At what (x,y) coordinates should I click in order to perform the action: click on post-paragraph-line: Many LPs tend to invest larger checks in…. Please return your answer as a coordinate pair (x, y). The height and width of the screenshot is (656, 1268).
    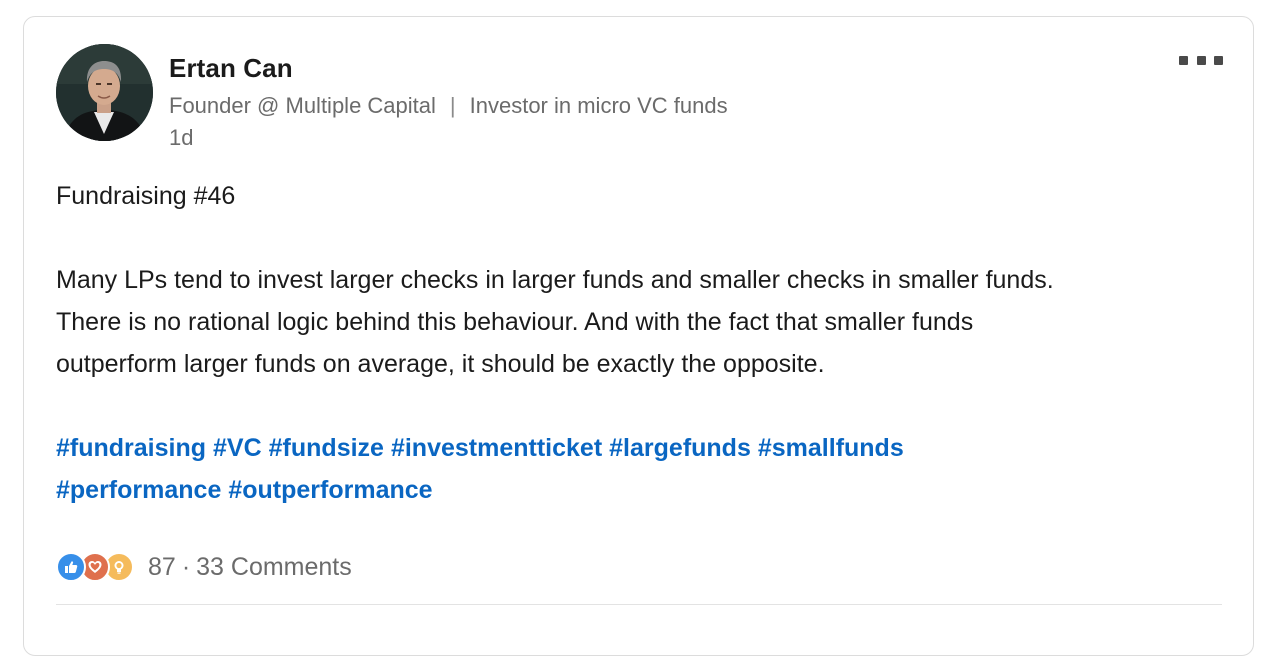
    Looking at the image, I should click on (555, 280).